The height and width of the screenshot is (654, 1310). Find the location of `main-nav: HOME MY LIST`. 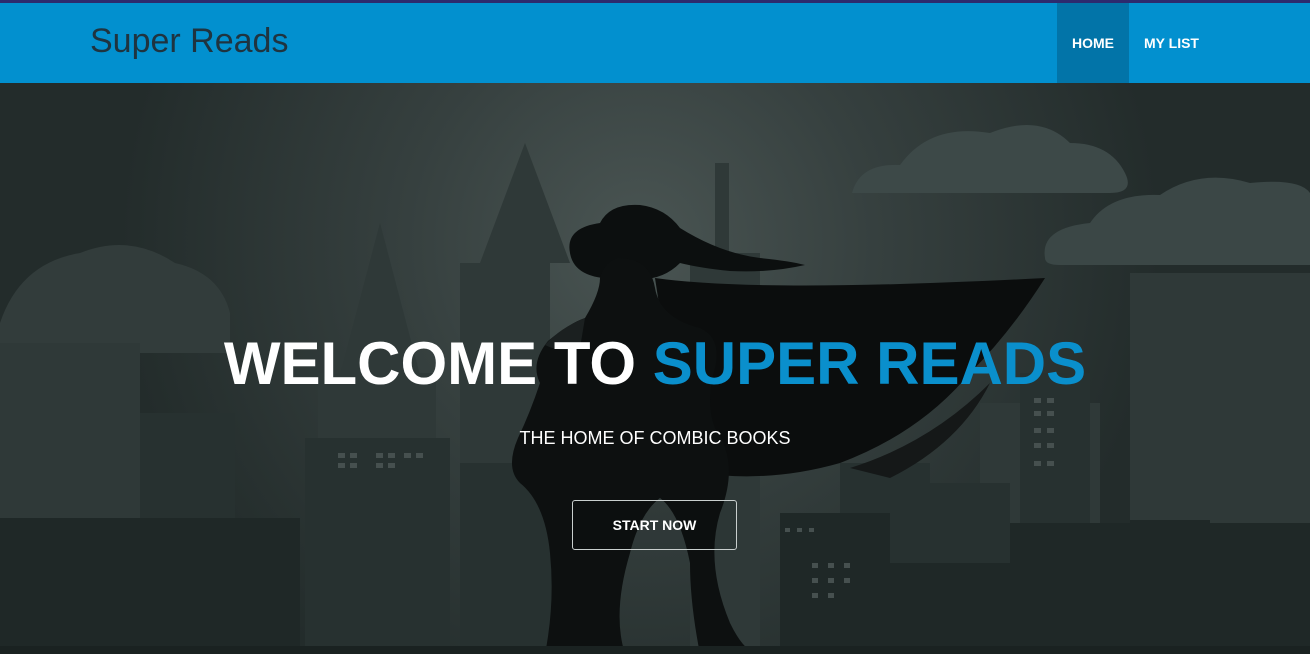

main-nav: HOME MY LIST is located at coordinates (1135, 43).